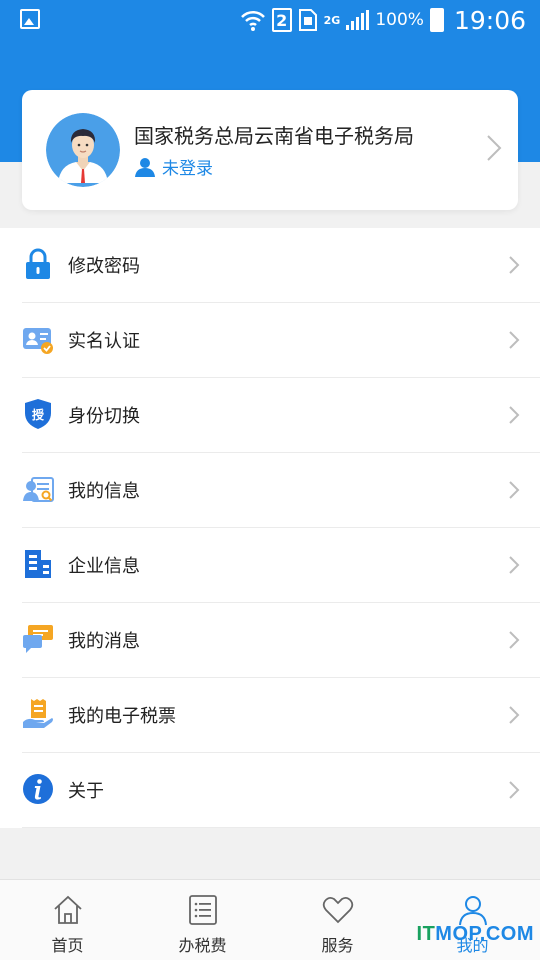  I want to click on watermark-prefix: IT, so click(426, 934).